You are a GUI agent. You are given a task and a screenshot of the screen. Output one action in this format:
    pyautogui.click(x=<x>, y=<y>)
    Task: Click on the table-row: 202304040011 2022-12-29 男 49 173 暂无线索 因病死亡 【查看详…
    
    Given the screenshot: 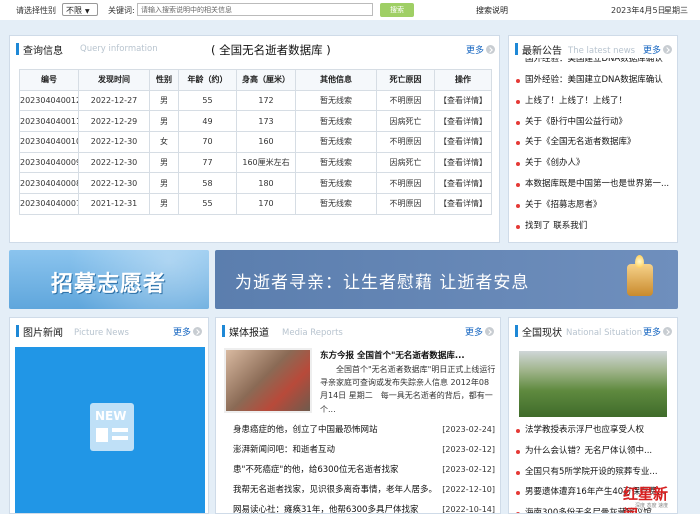 What is the action you would take?
    pyautogui.click(x=255, y=121)
    